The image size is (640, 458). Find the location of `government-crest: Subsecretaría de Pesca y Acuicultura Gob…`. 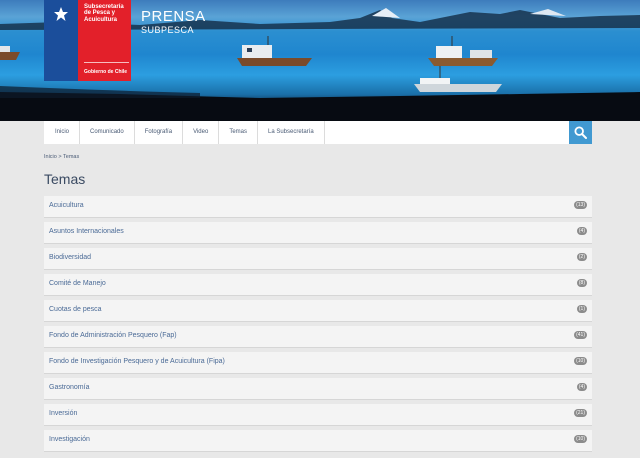

government-crest: Subsecretaría de Pesca y Acuicultura Gob… is located at coordinates (87, 40).